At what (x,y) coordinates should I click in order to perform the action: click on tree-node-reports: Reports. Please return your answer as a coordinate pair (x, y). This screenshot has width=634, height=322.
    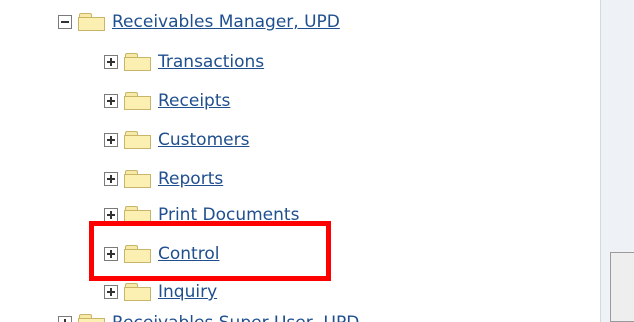
    Looking at the image, I should click on (163, 179).